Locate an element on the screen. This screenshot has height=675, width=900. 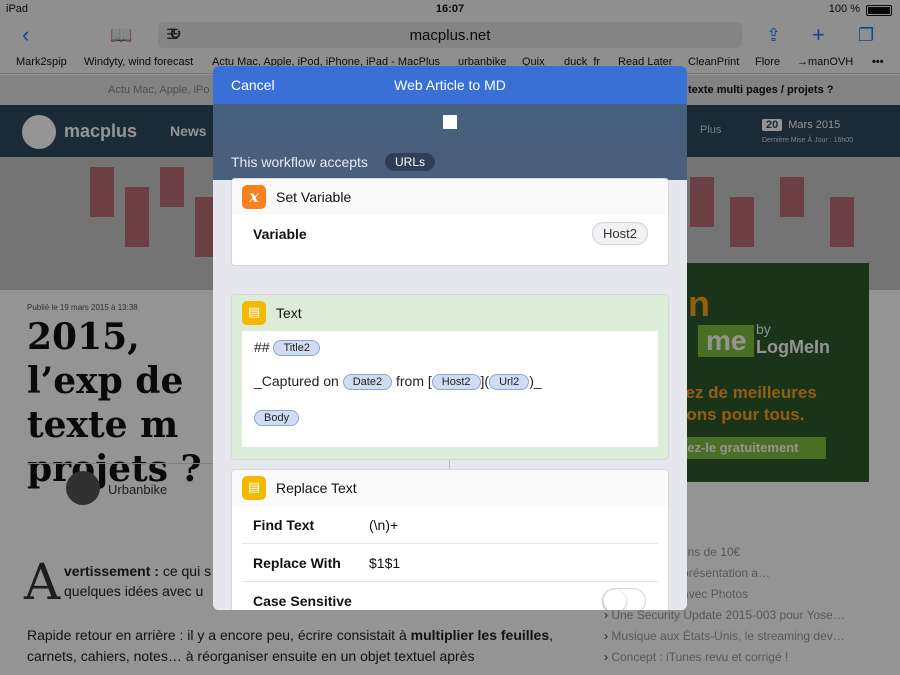
modal-header: Cancel Web Article to MD is located at coordinates (450, 85).